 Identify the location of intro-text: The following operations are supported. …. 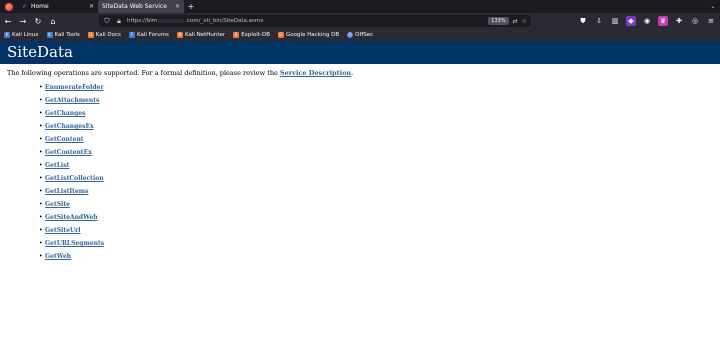
(143, 73).